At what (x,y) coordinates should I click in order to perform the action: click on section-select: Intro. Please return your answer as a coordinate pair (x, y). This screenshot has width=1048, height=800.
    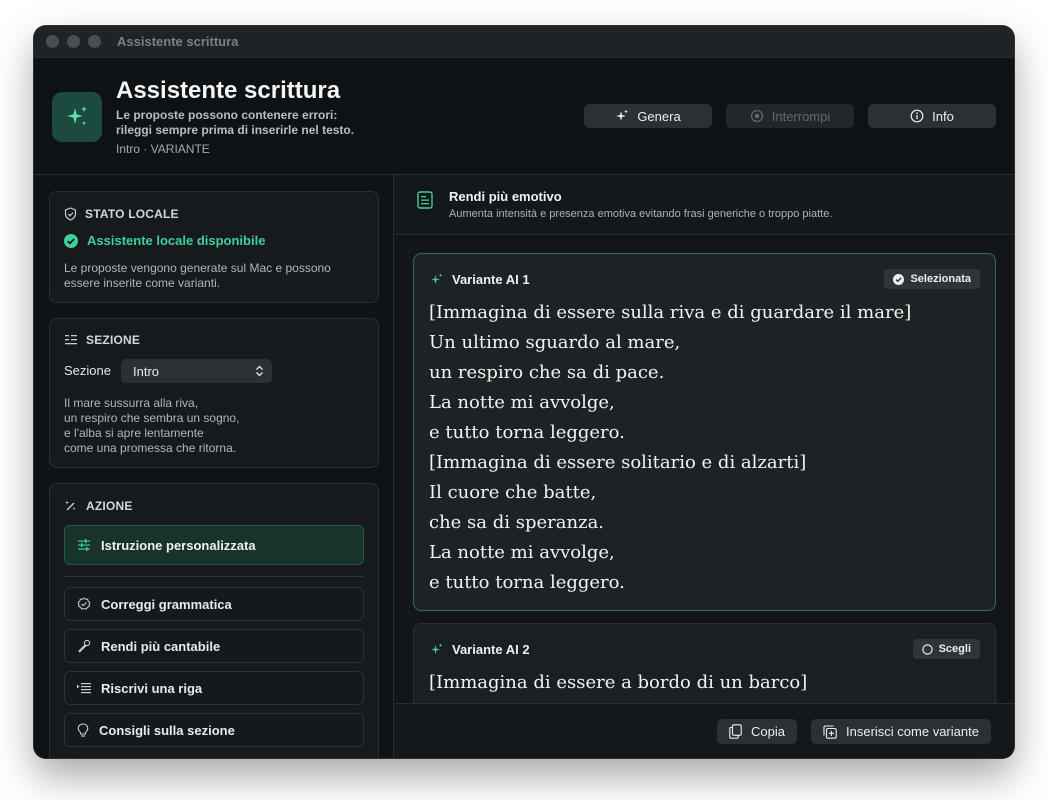
    Looking at the image, I should click on (196, 371).